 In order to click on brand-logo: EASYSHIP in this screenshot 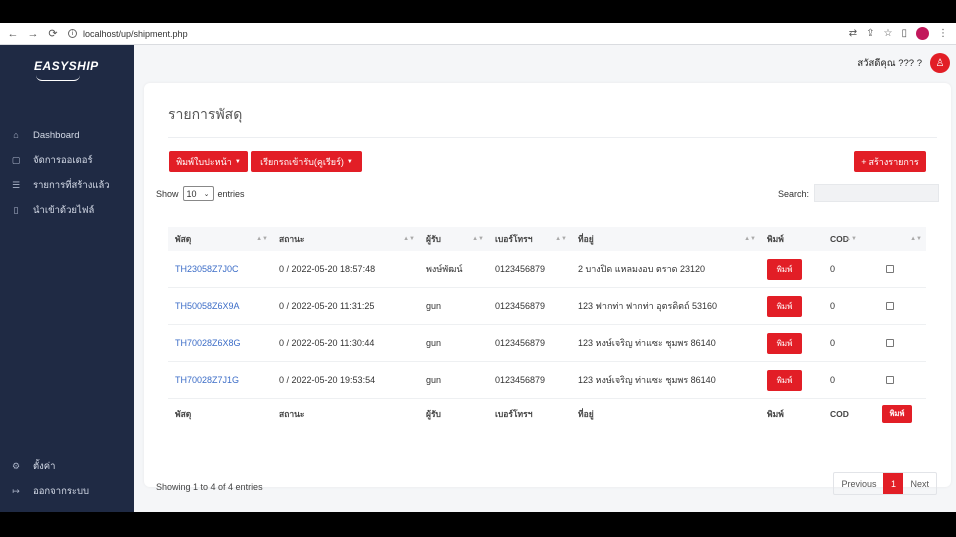, I will do `click(66, 66)`.